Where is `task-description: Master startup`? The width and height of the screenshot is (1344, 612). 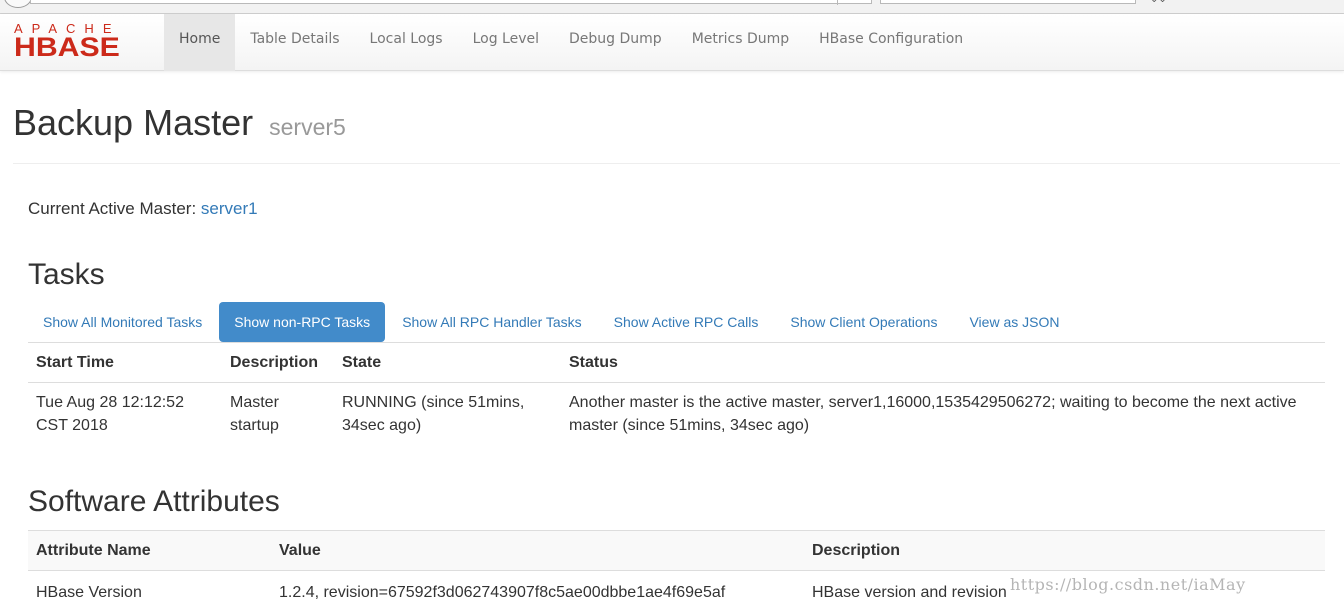 task-description: Master startup is located at coordinates (278, 414).